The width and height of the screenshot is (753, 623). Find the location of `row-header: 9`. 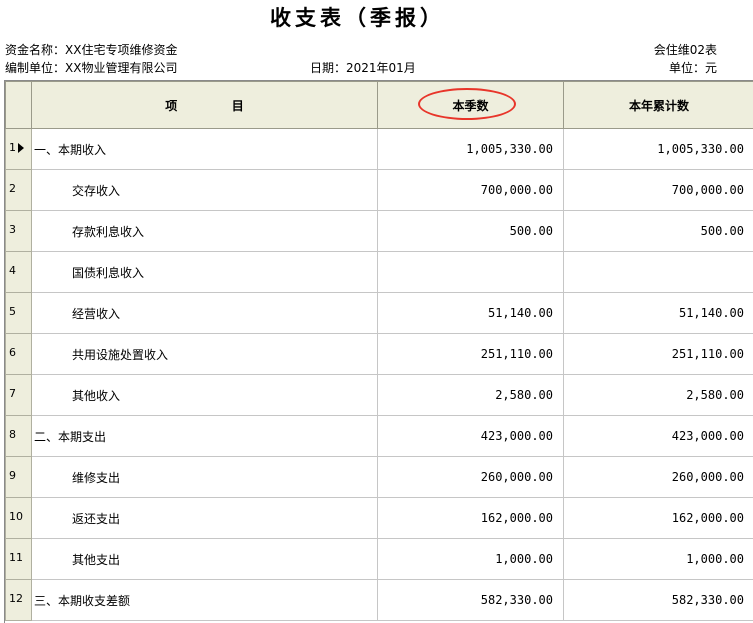

row-header: 9 is located at coordinates (19, 477).